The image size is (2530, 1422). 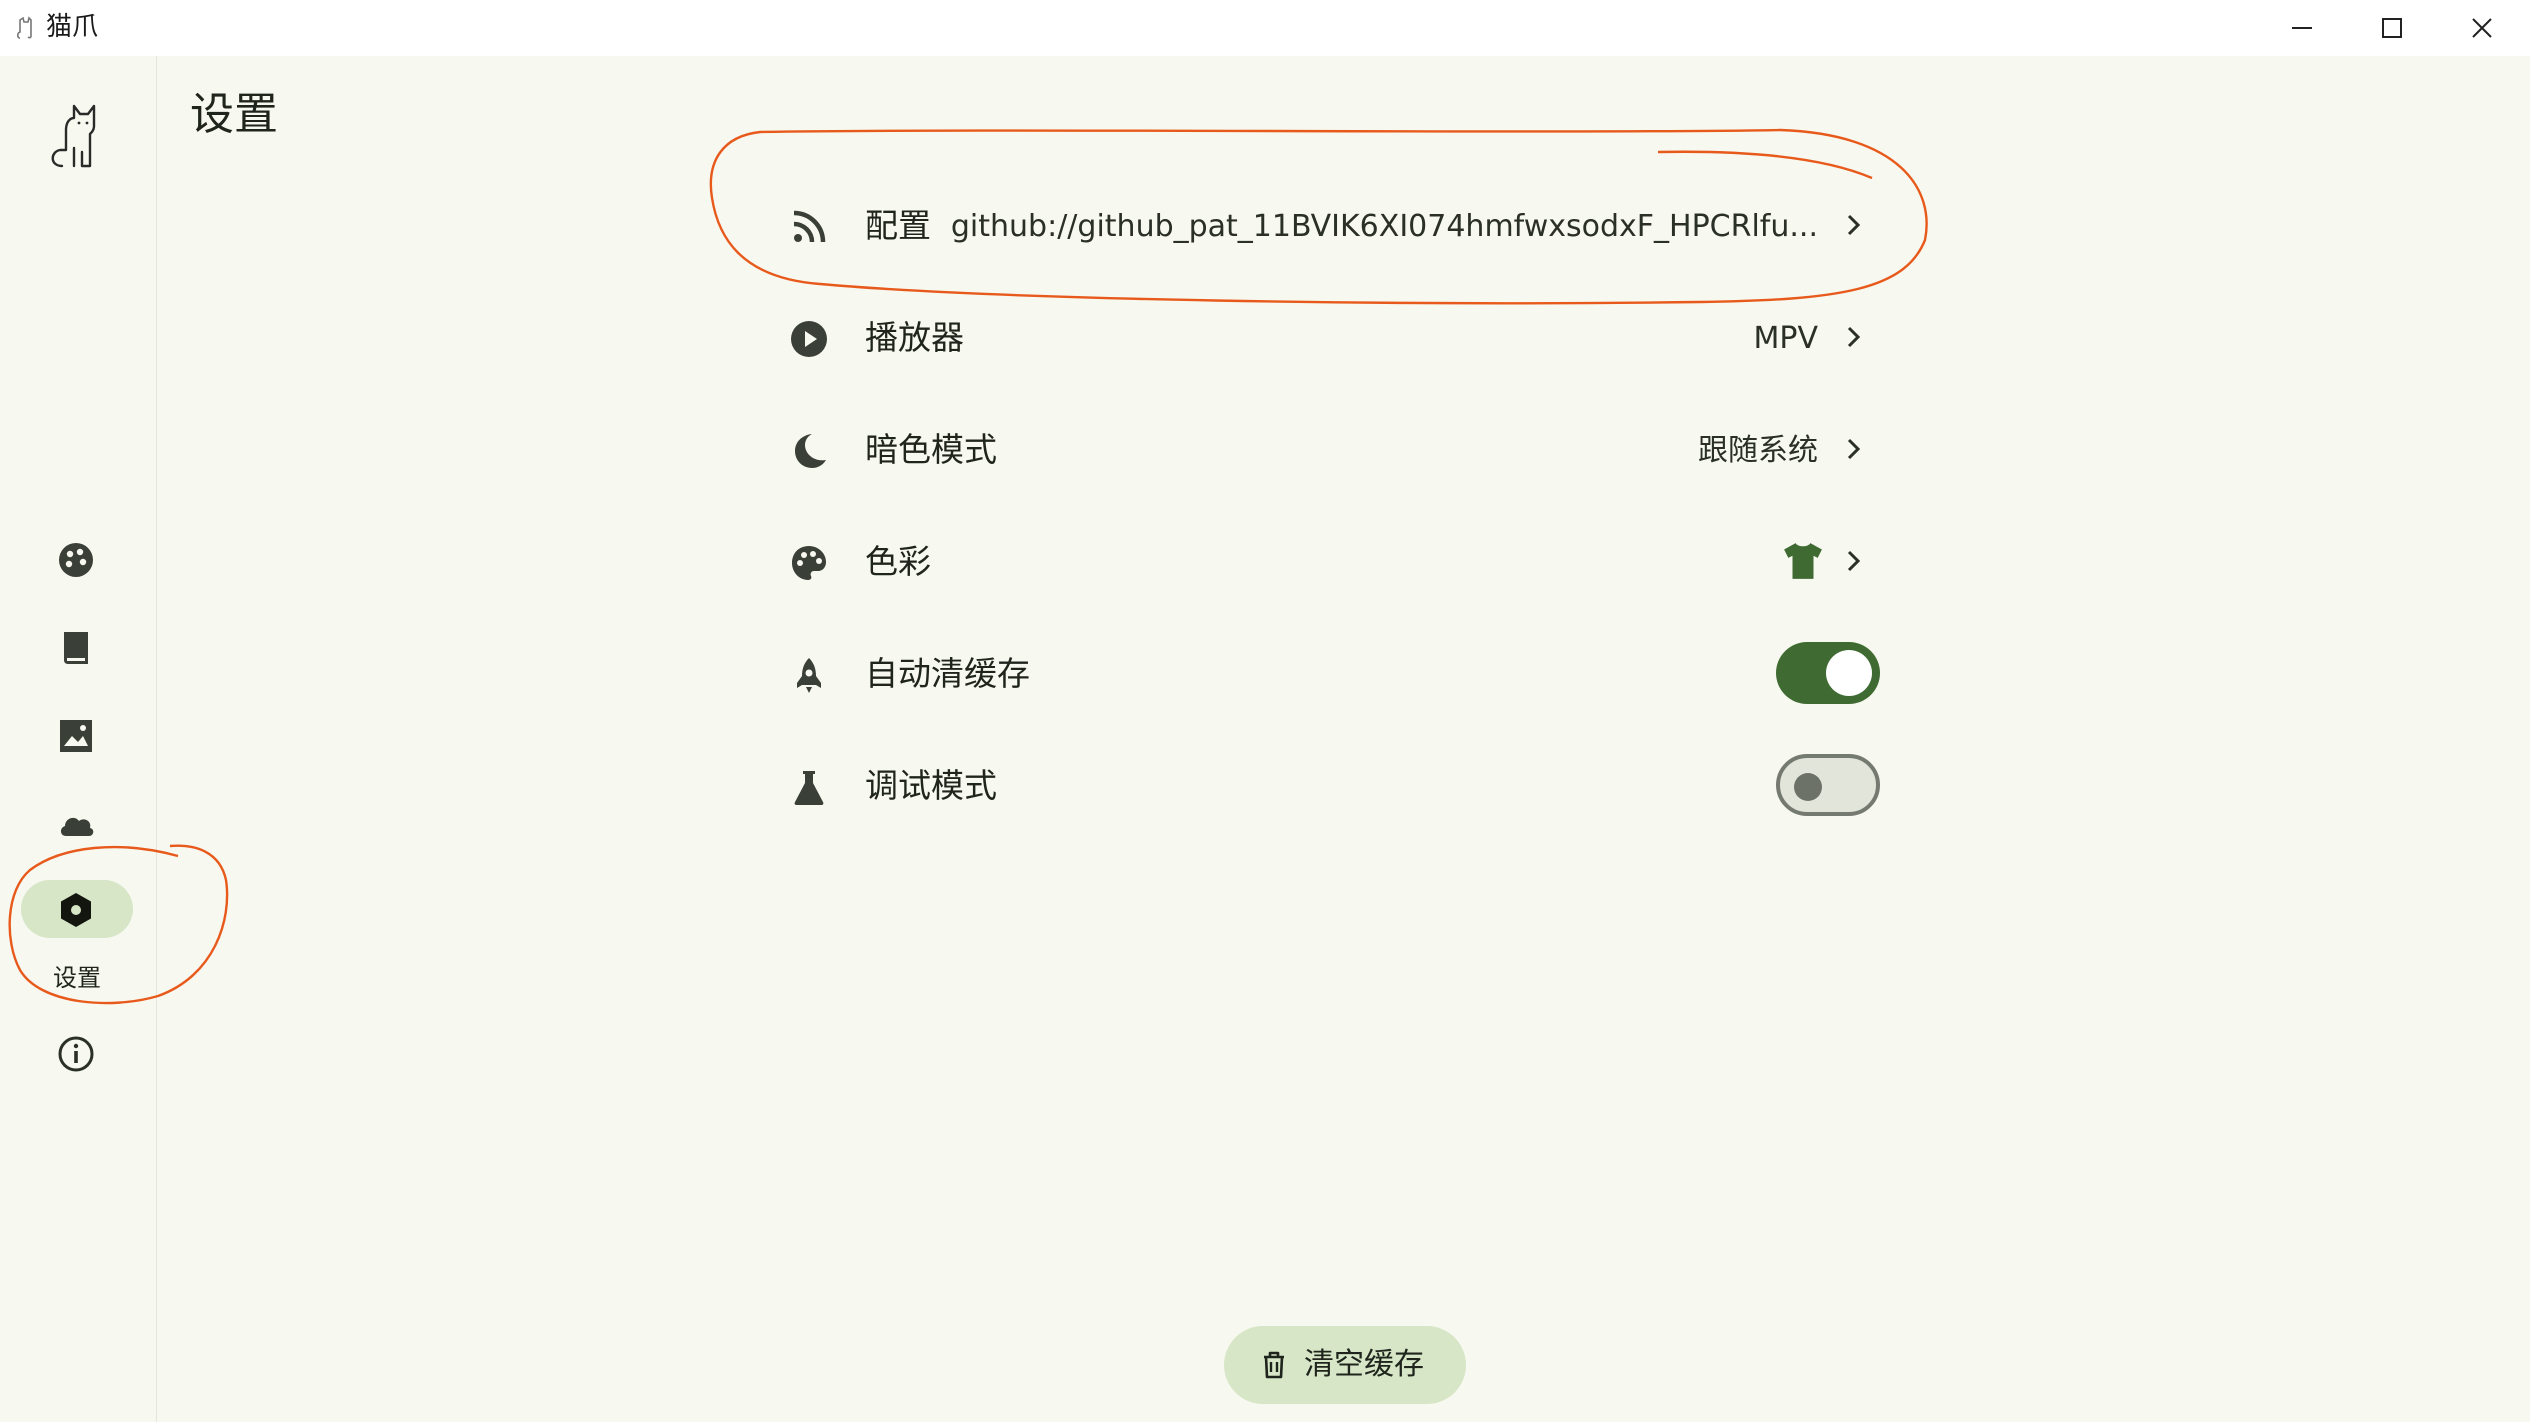 What do you see at coordinates (1325, 450) in the screenshot?
I see `settings-row-dark-mode: 暗色模式 跟随系统` at bounding box center [1325, 450].